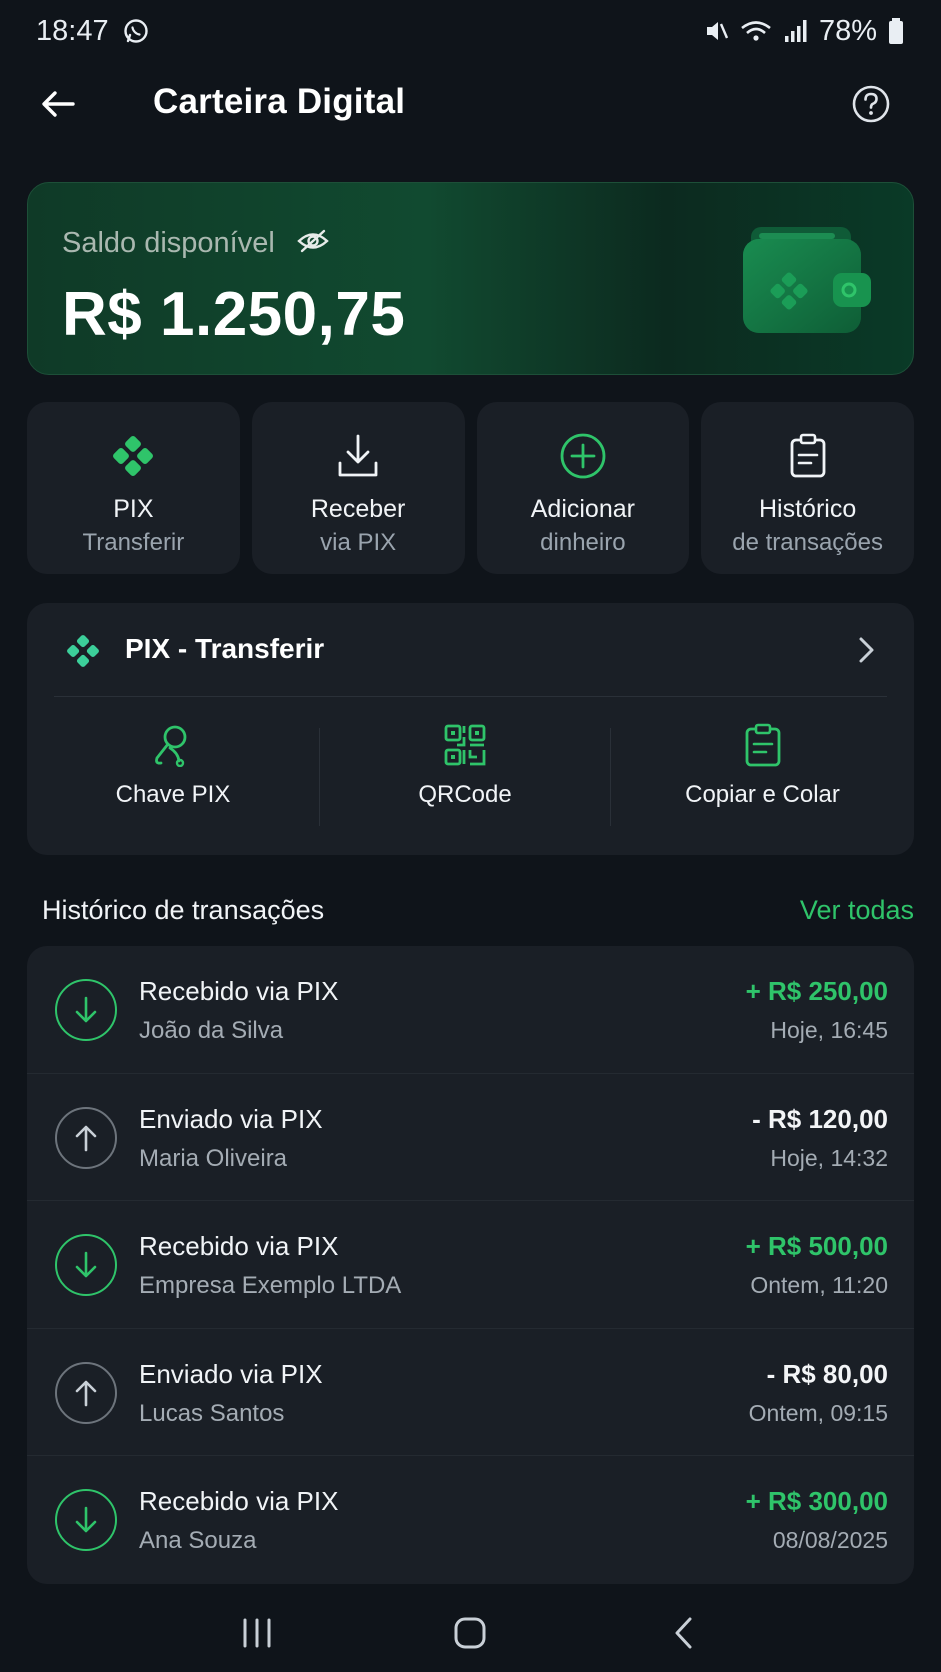  I want to click on quick-action-subtitle: Transferir, so click(133, 542).